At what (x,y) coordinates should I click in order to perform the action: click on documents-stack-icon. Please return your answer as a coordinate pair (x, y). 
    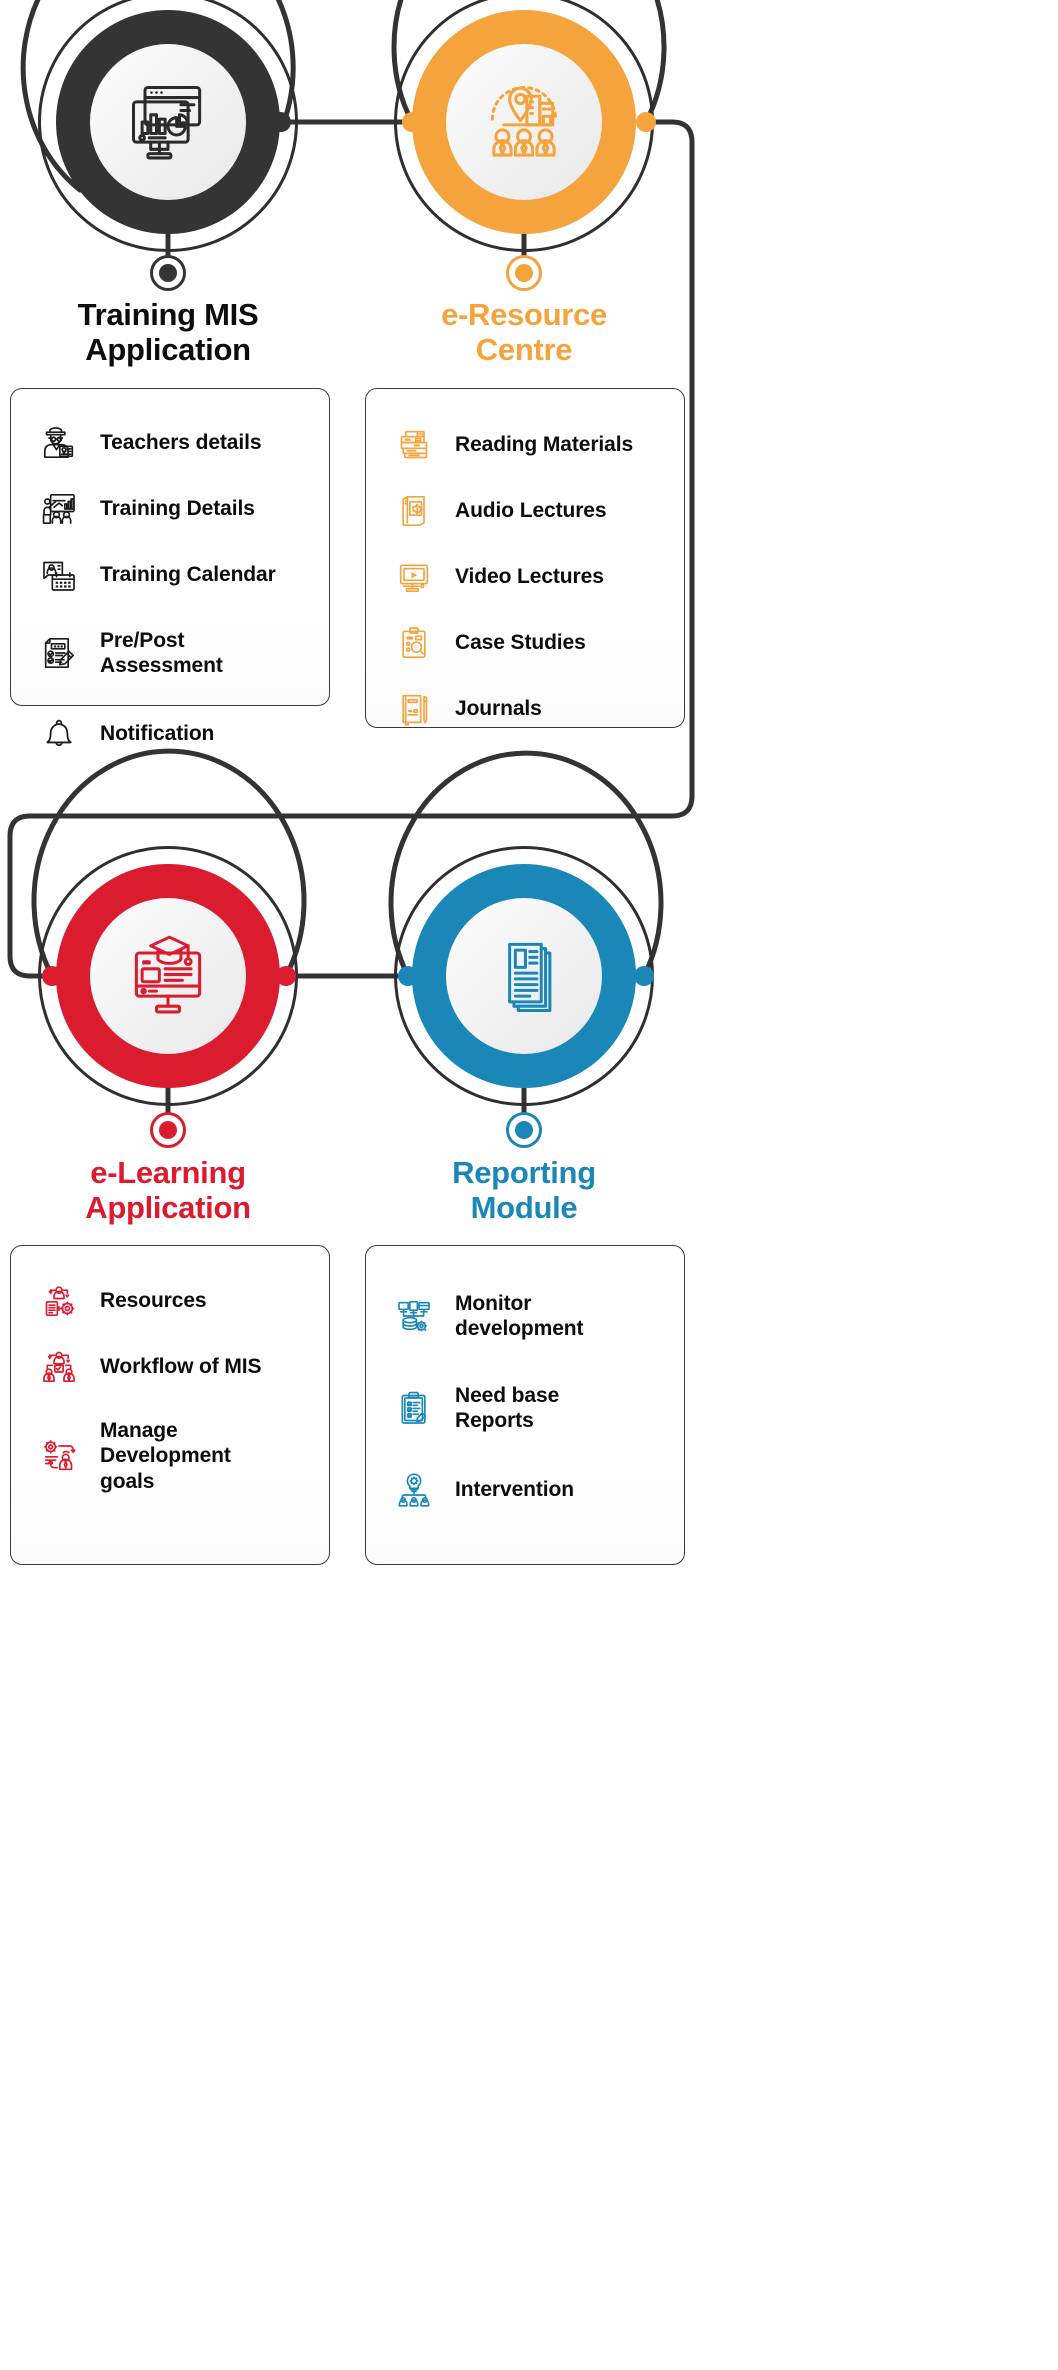
    Looking at the image, I should click on (524, 976).